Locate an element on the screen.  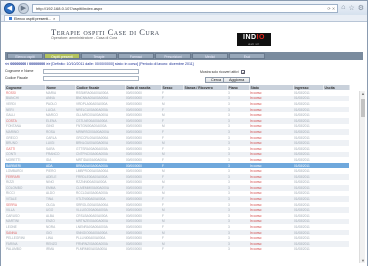
record-navigator: << 00000000 / 00000000 >> is located at coordinates (27, 64).